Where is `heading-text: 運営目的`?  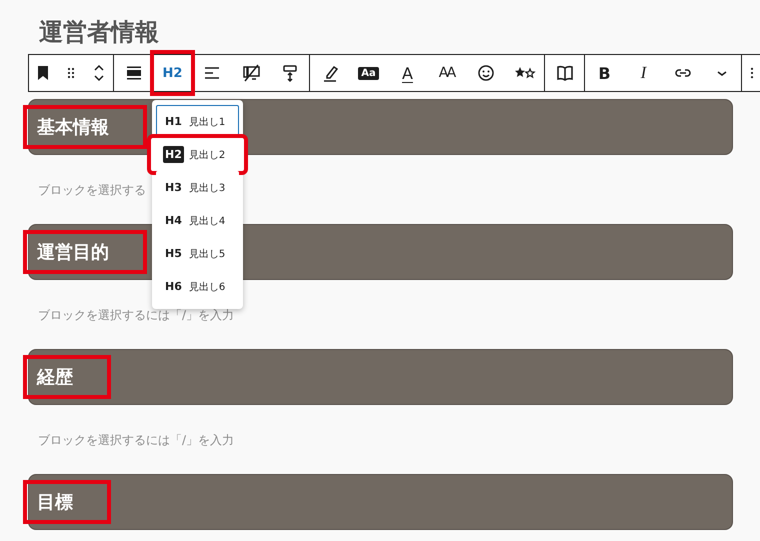 heading-text: 運営目的 is located at coordinates (85, 252).